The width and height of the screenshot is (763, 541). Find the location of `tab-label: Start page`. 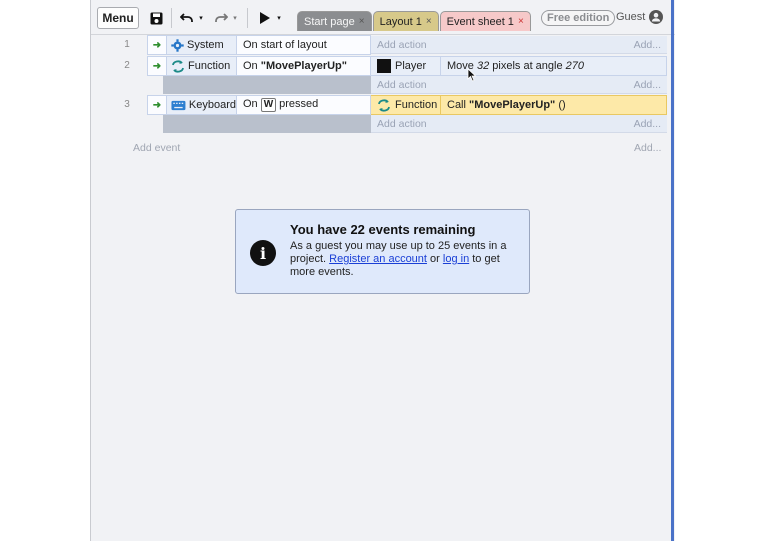

tab-label: Start page is located at coordinates (329, 21).